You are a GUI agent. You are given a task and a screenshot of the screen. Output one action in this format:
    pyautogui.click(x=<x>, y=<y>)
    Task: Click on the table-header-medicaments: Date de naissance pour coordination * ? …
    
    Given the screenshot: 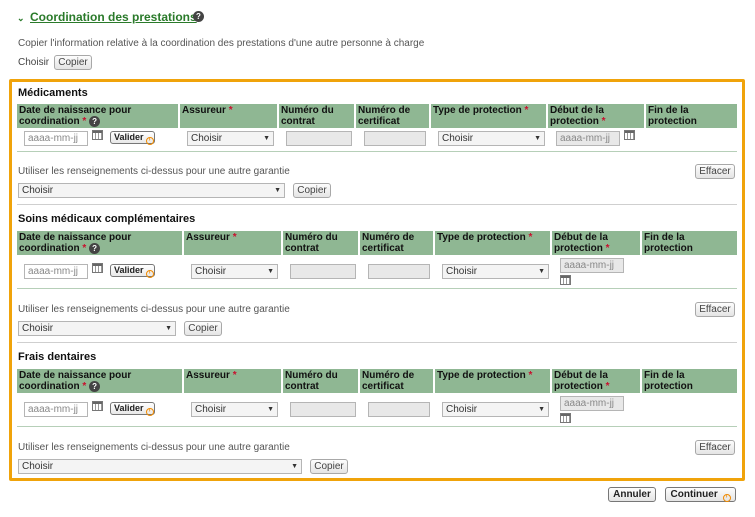 What is the action you would take?
    pyautogui.click(x=377, y=116)
    